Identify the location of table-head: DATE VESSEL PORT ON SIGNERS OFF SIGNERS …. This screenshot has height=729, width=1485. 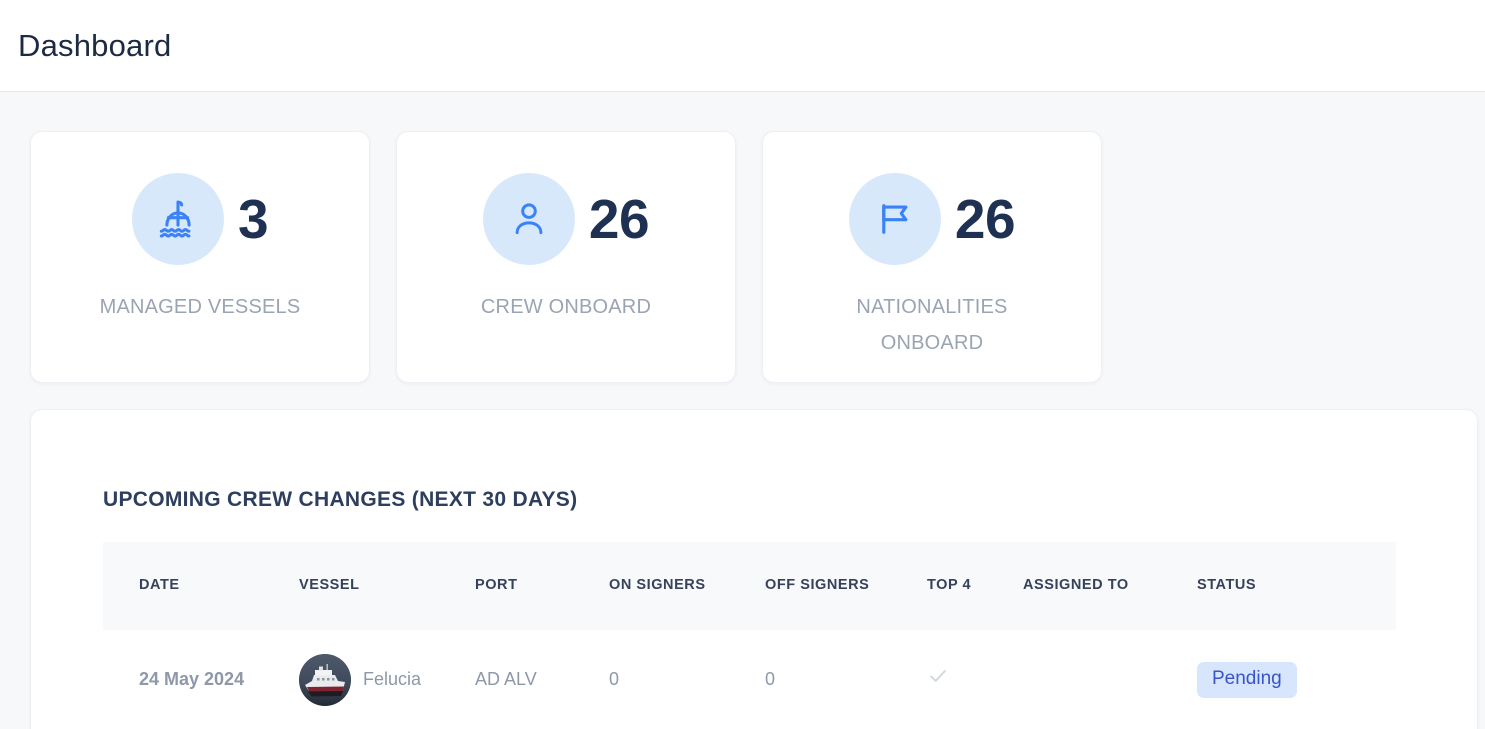
(749, 586).